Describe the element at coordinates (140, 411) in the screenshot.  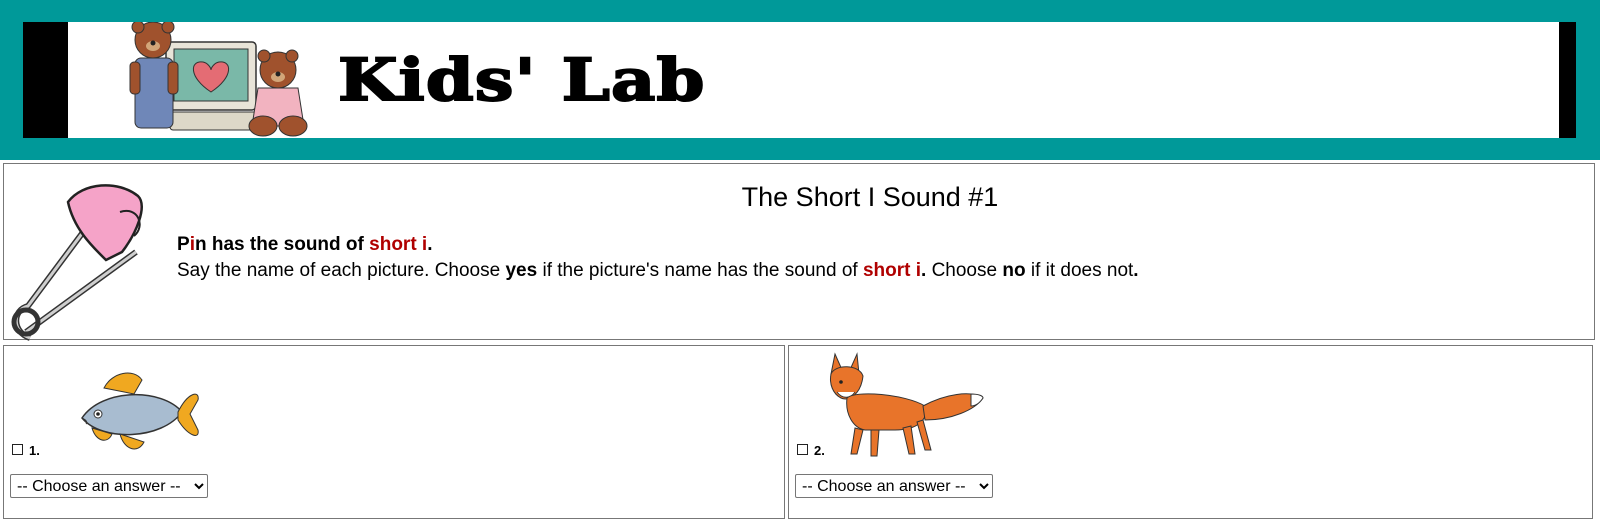
I see `fish-icon` at that location.